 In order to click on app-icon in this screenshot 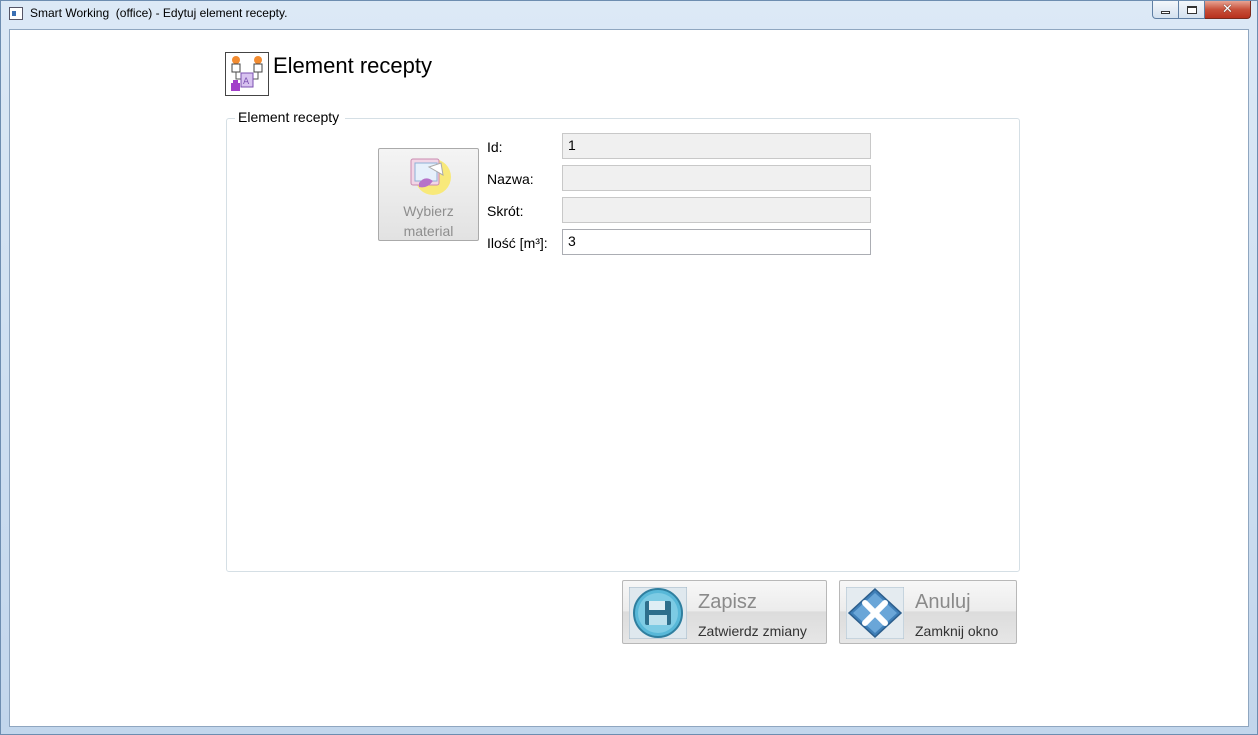, I will do `click(16, 13)`.